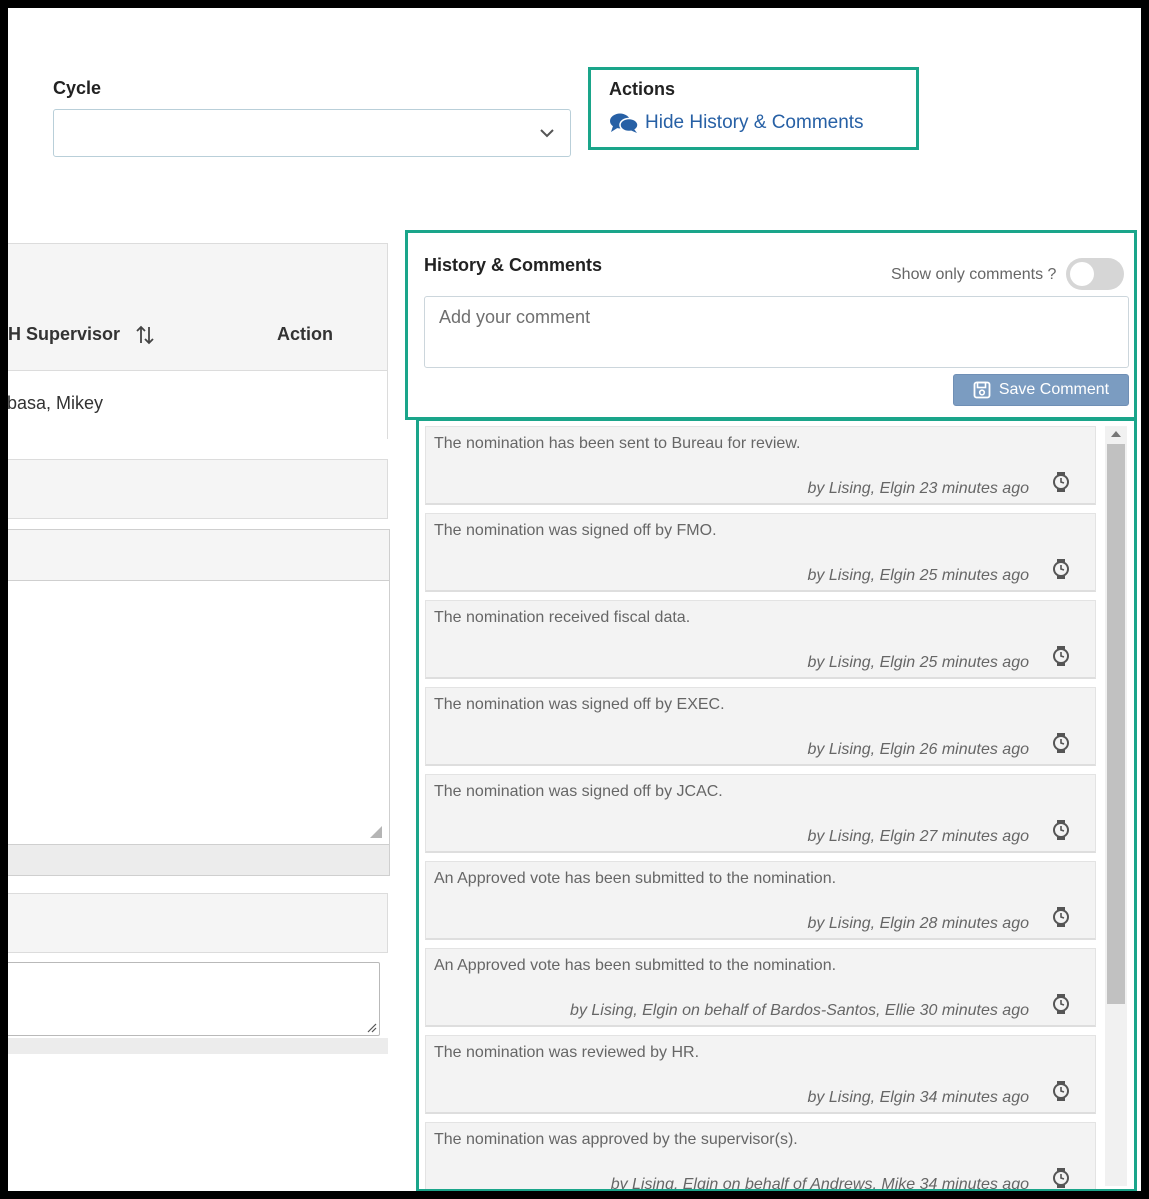 The width and height of the screenshot is (1149, 1199). Describe the element at coordinates (198, 859) in the screenshot. I see `text-area-footer` at that location.